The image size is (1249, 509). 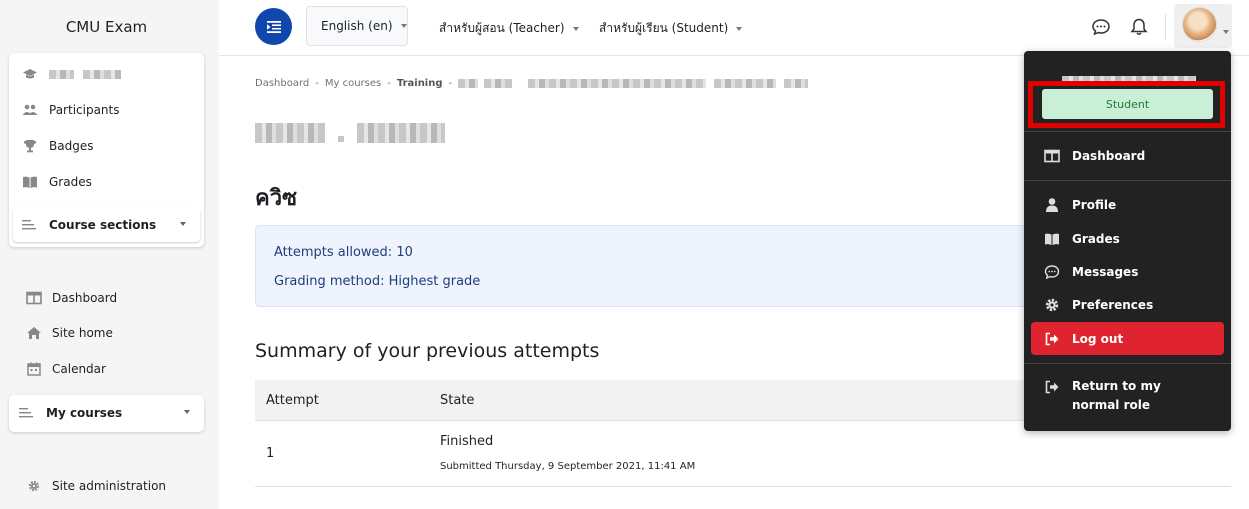 I want to click on avatar, so click(x=1199, y=24).